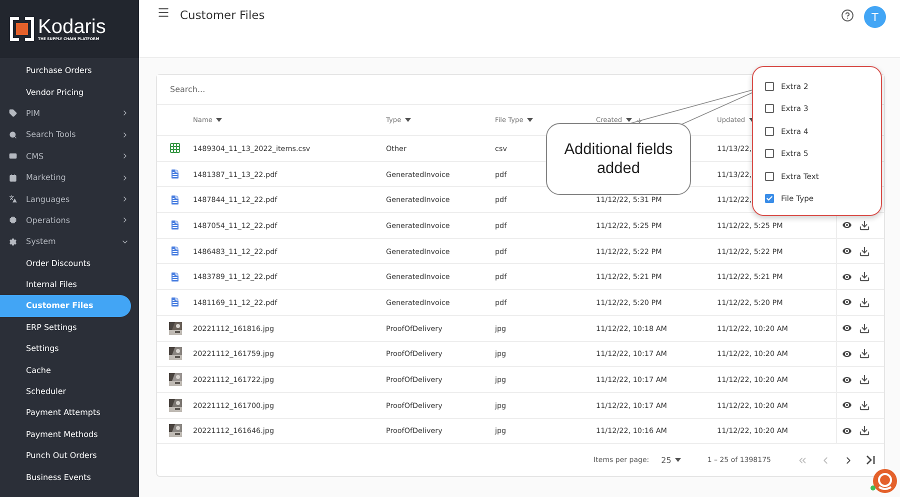 The height and width of the screenshot is (497, 900). Describe the element at coordinates (65, 413) in the screenshot. I see `sidebar-item: Payment Attempts` at that location.